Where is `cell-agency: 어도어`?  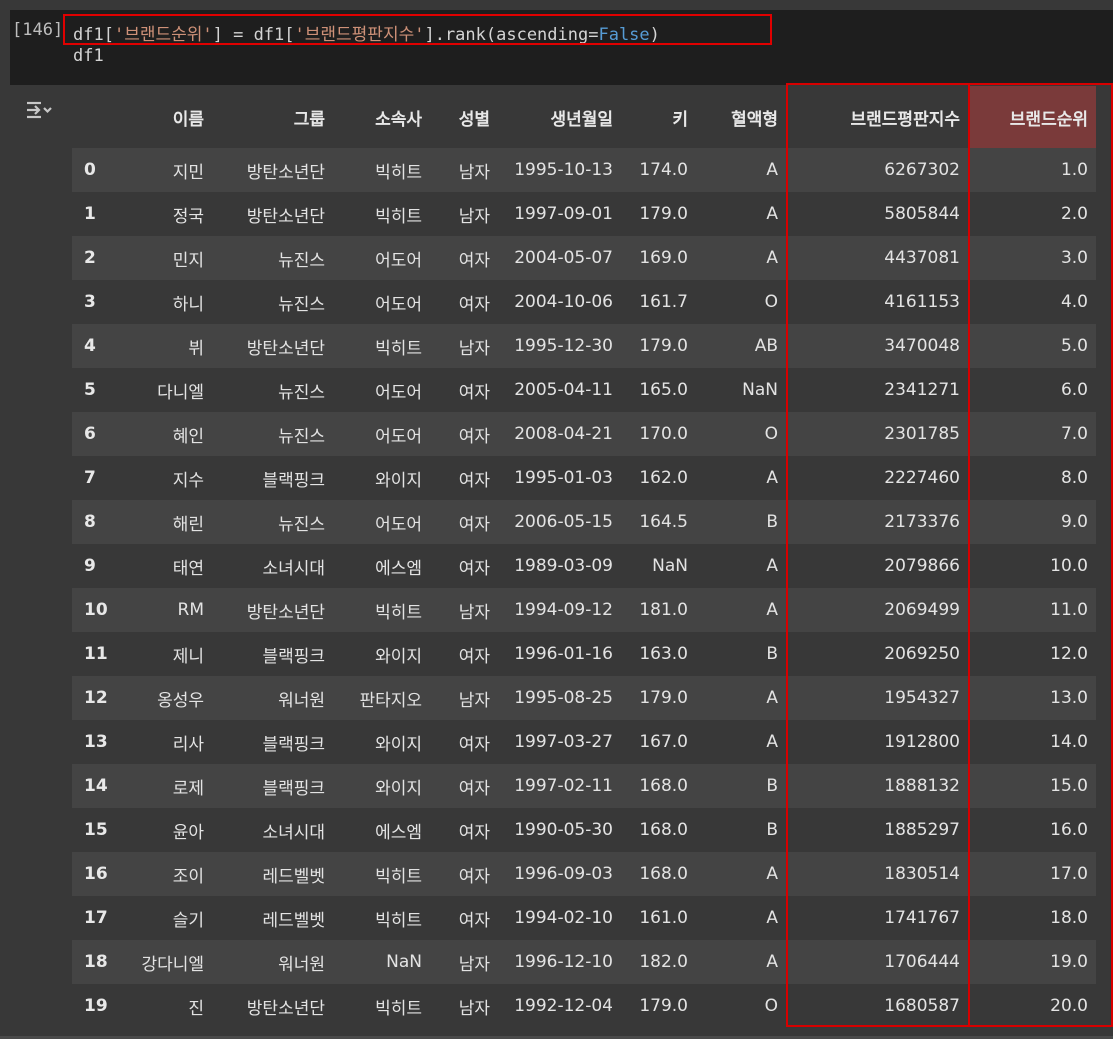 cell-agency: 어도어 is located at coordinates (398, 524).